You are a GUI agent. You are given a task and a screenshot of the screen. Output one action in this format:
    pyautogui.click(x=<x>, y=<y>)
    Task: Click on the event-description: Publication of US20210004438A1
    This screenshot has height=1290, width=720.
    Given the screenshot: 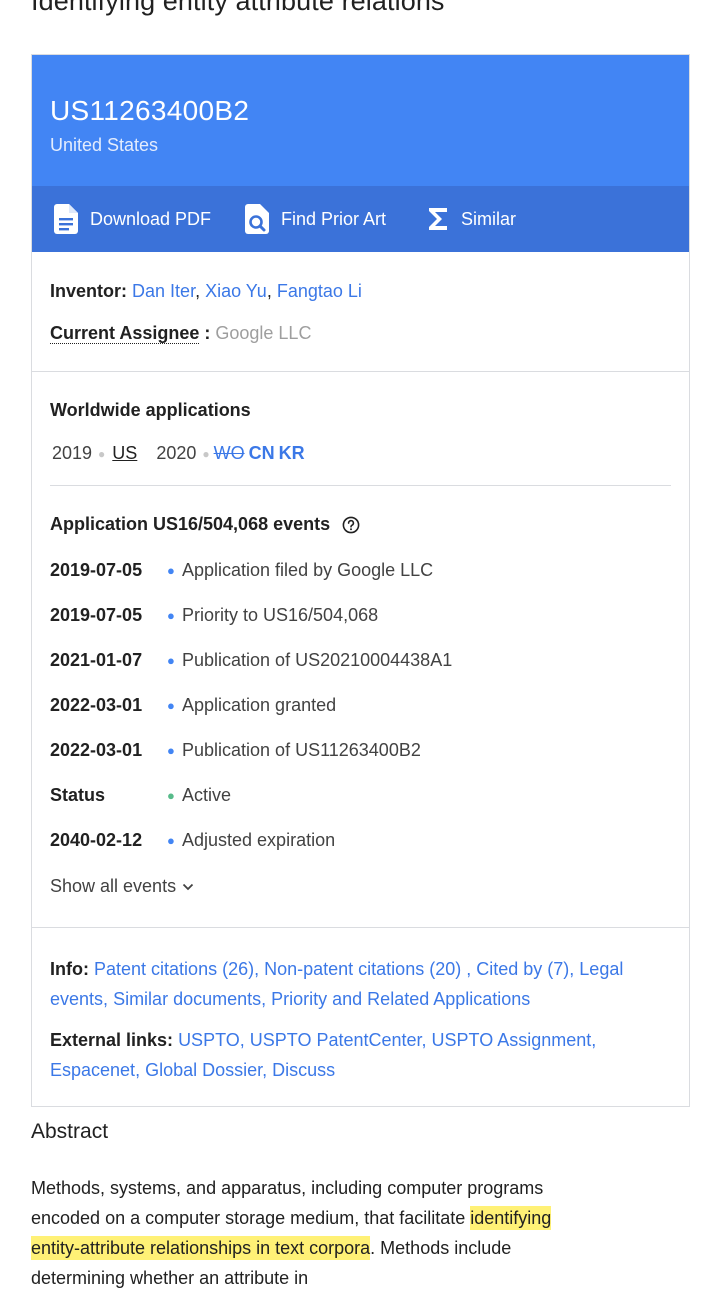 What is the action you would take?
    pyautogui.click(x=317, y=660)
    